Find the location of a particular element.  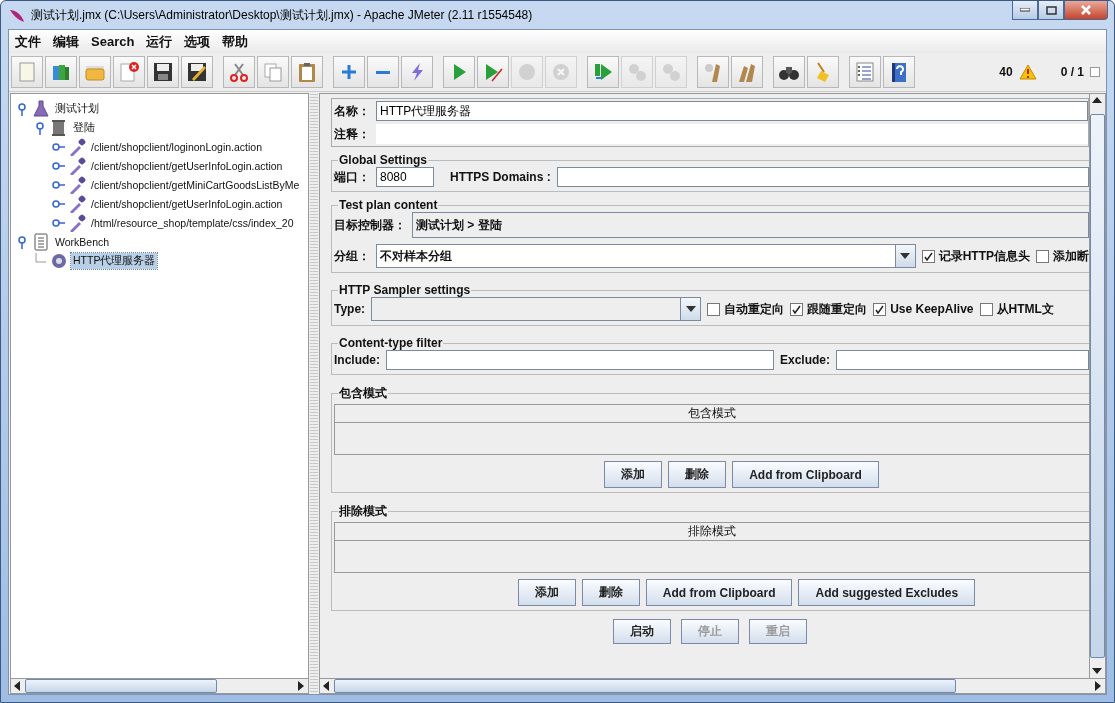

group-title: 包含模式 is located at coordinates (363, 393).